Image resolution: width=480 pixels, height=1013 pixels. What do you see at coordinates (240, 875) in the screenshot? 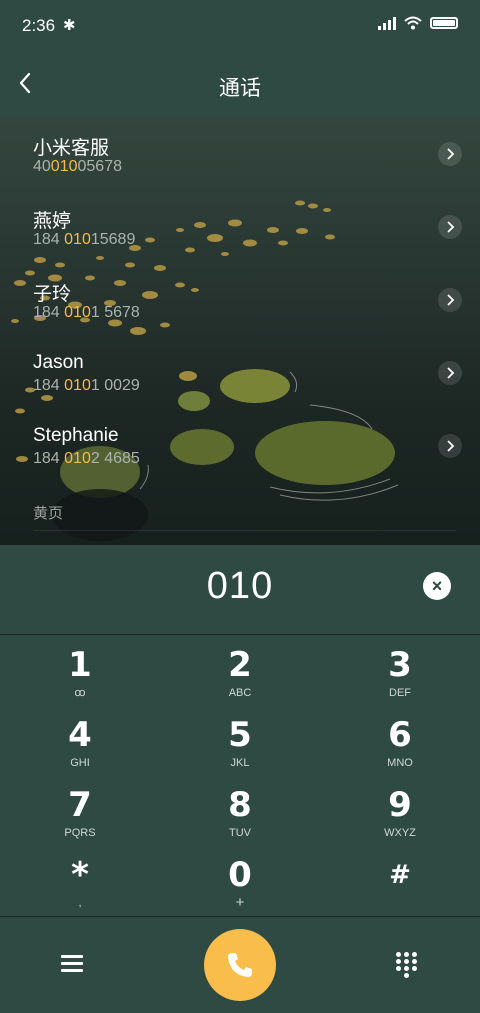
I see `key-digit: 0` at bounding box center [240, 875].